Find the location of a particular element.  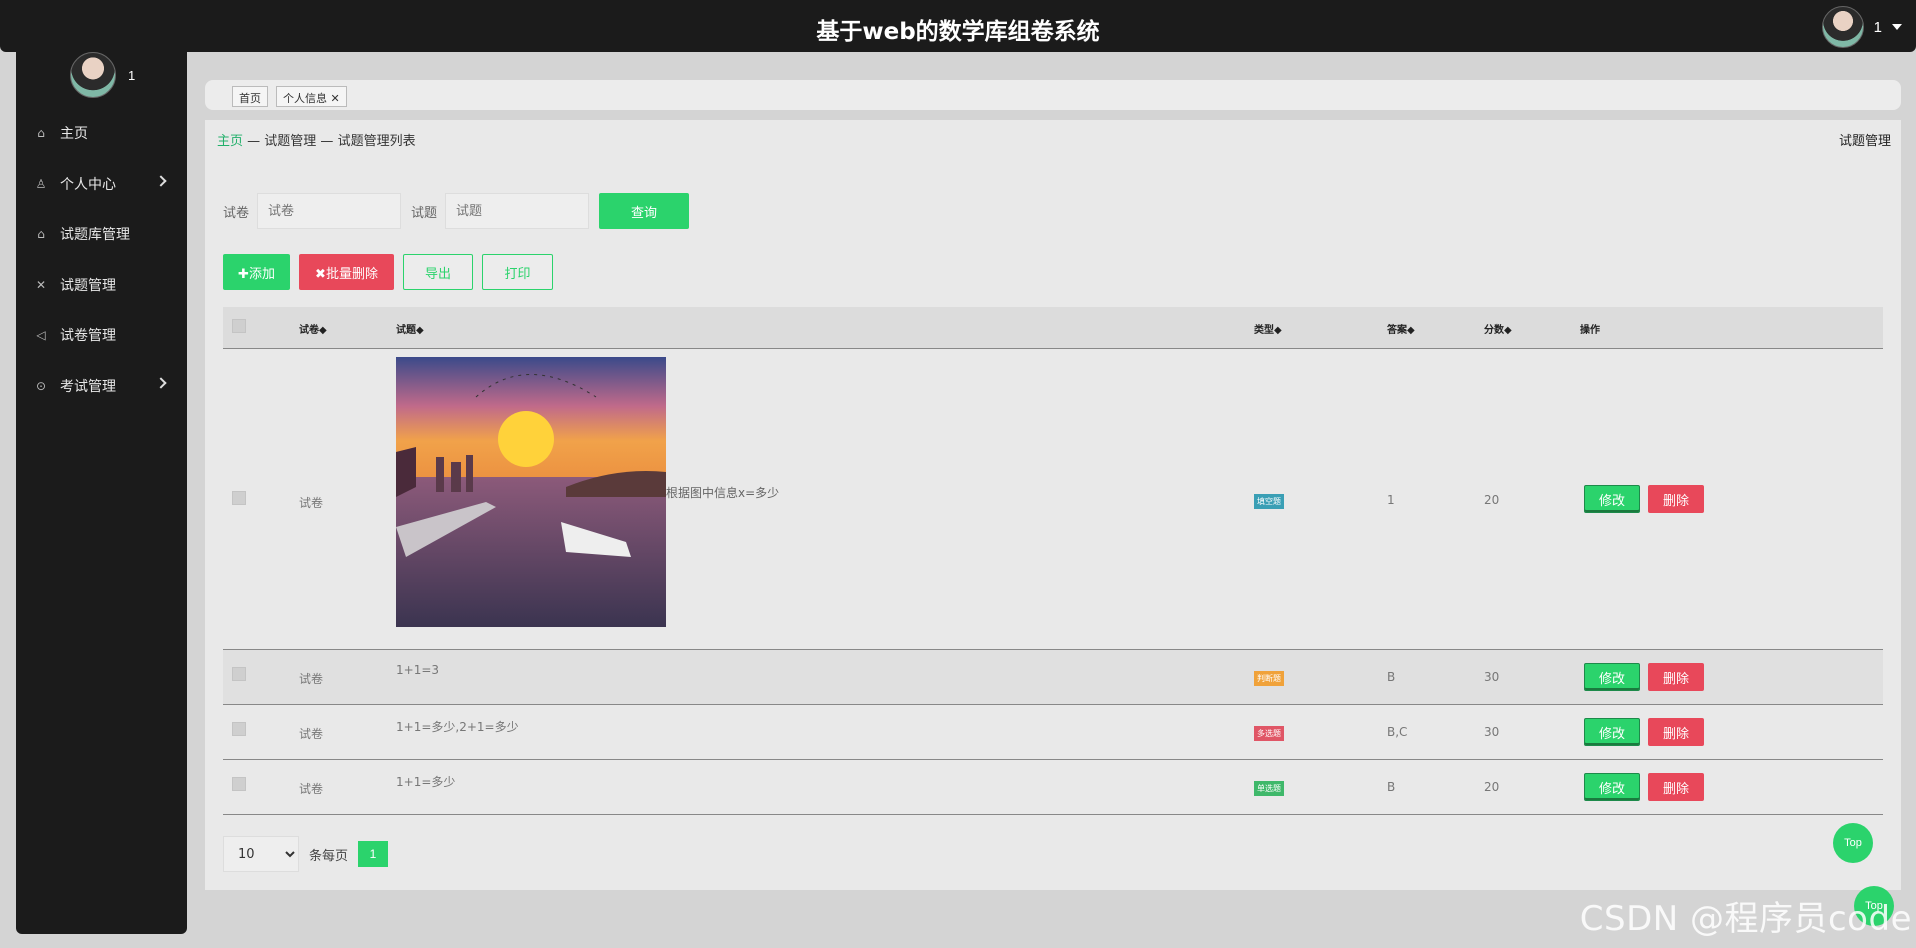

sidebar: 1 ⌂ 主页 ♙ 个人中心 ⌂ 试题库管理 ✕ 试题管理 ◁ 试卷管理 ⊙ 考试管理 is located at coordinates (101, 493).